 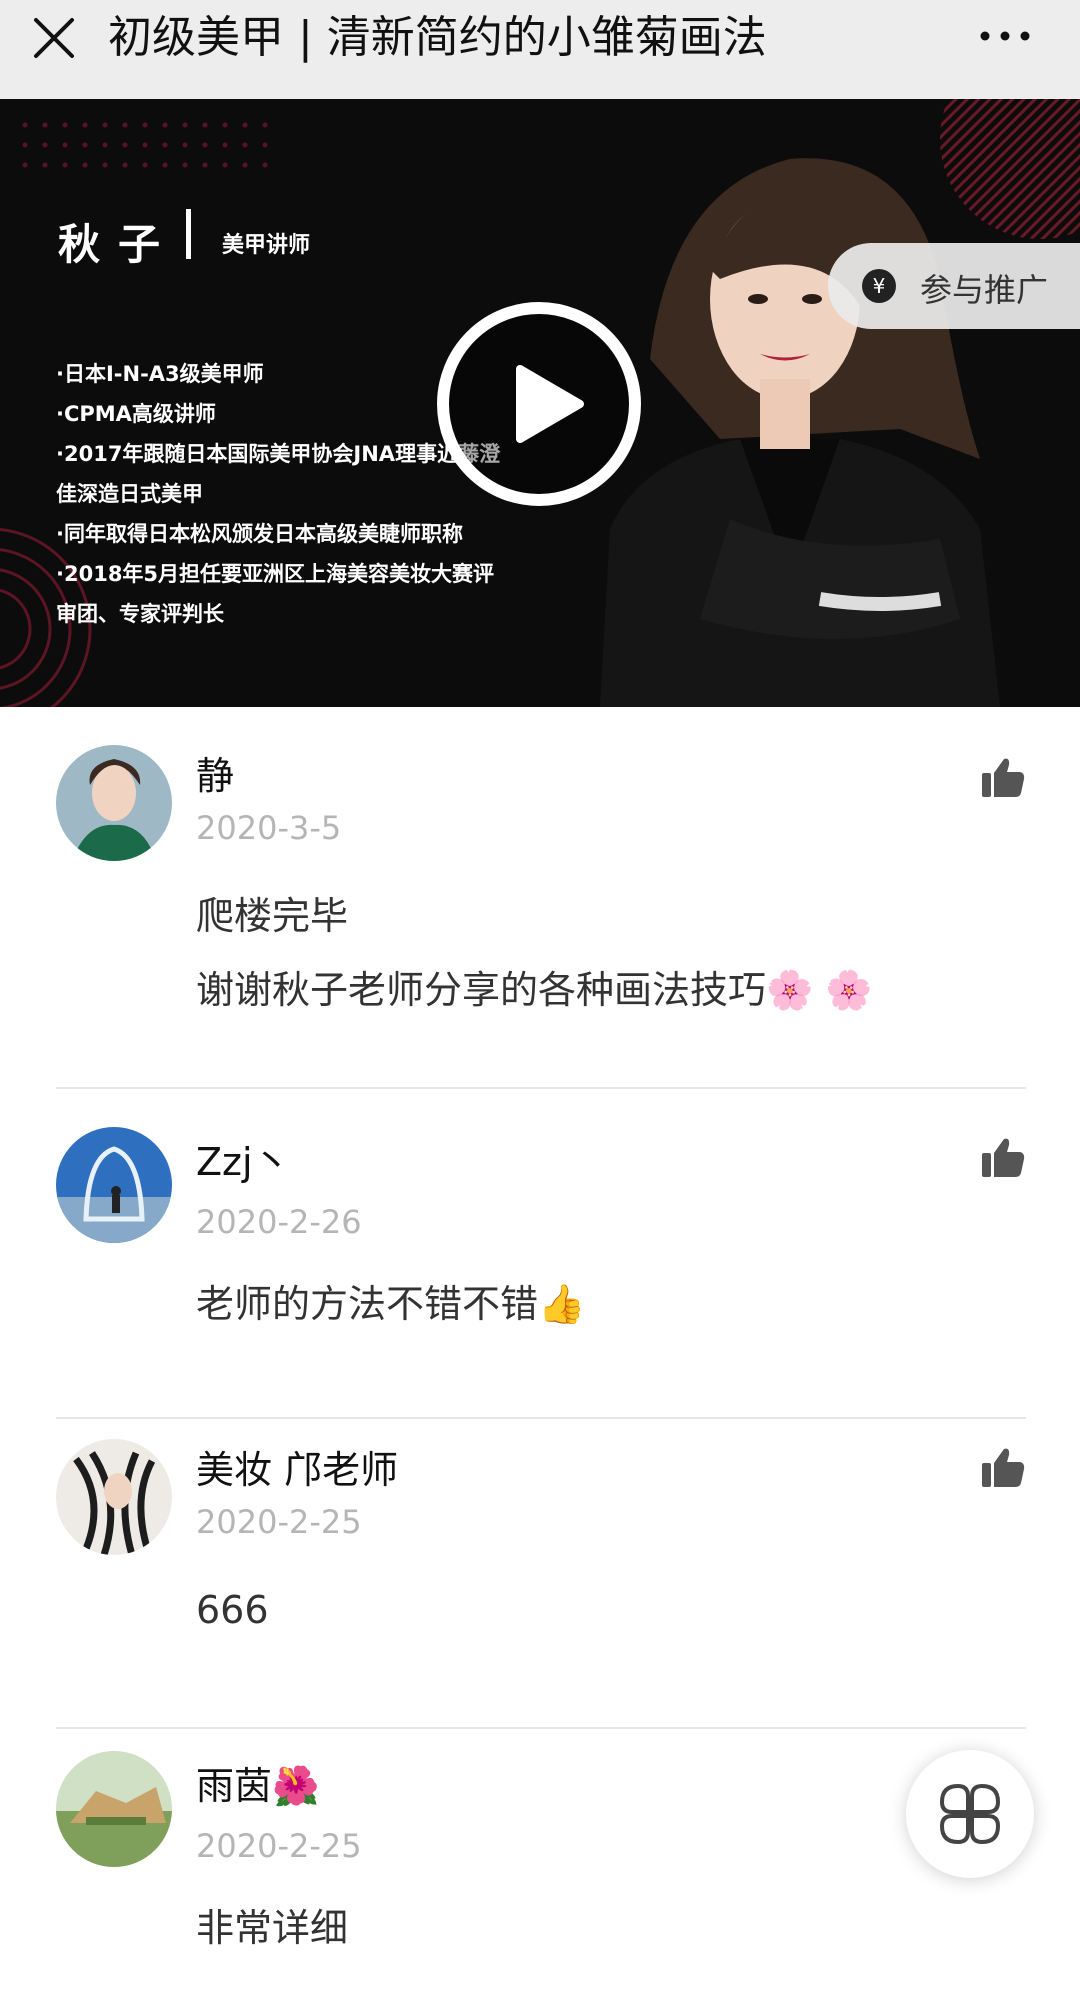 What do you see at coordinates (266, 245) in the screenshot?
I see `teacher-role: 美甲讲师` at bounding box center [266, 245].